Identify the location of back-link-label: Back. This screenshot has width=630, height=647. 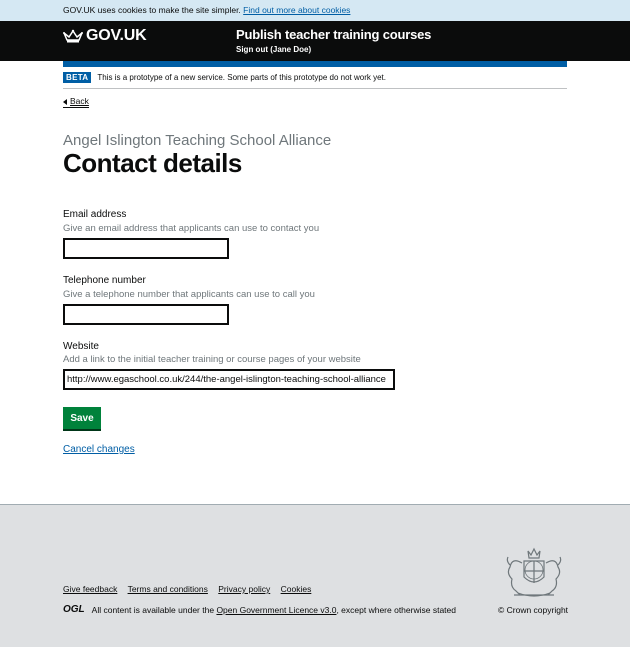
(79, 101).